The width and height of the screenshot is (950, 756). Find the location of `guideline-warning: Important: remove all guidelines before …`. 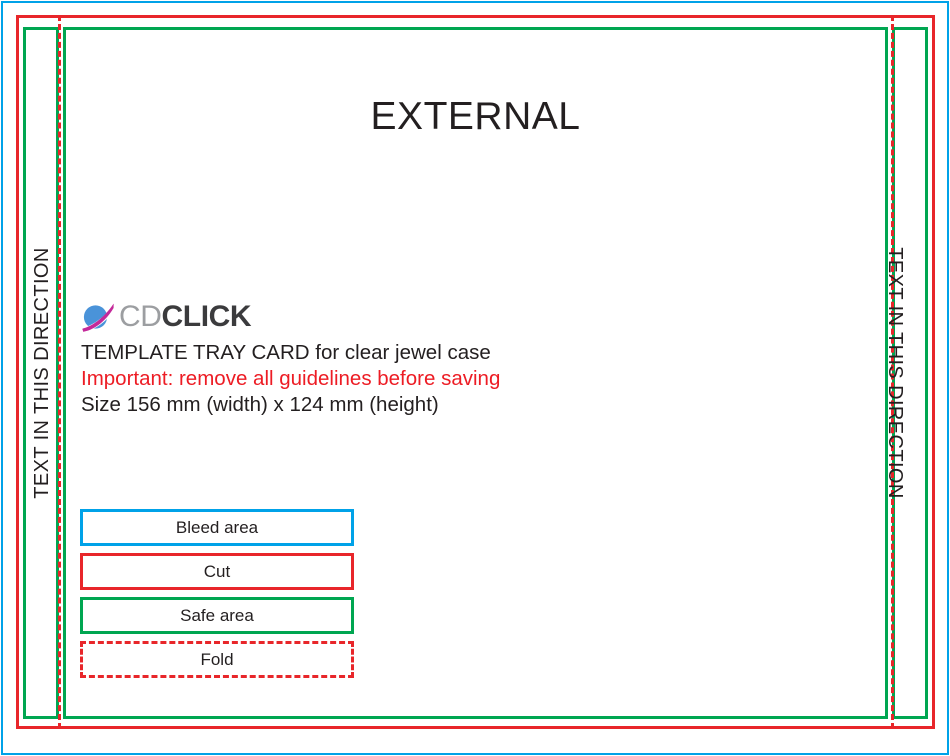

guideline-warning: Important: remove all guidelines before … is located at coordinates (291, 378).